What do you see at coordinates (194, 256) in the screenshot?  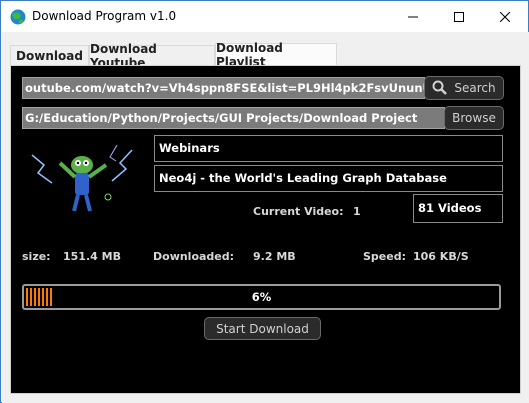 I see `downloaded-label: Downloaded:` at bounding box center [194, 256].